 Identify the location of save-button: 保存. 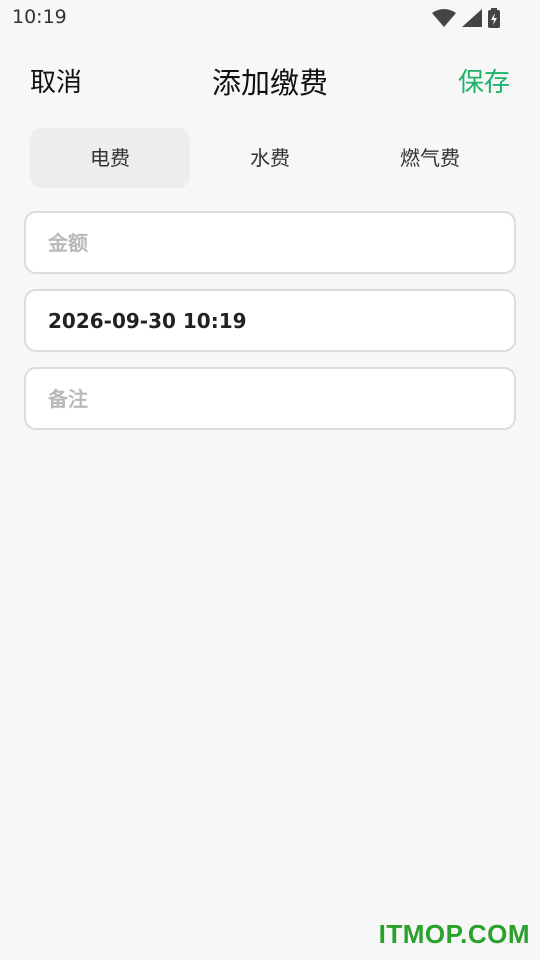
(484, 80).